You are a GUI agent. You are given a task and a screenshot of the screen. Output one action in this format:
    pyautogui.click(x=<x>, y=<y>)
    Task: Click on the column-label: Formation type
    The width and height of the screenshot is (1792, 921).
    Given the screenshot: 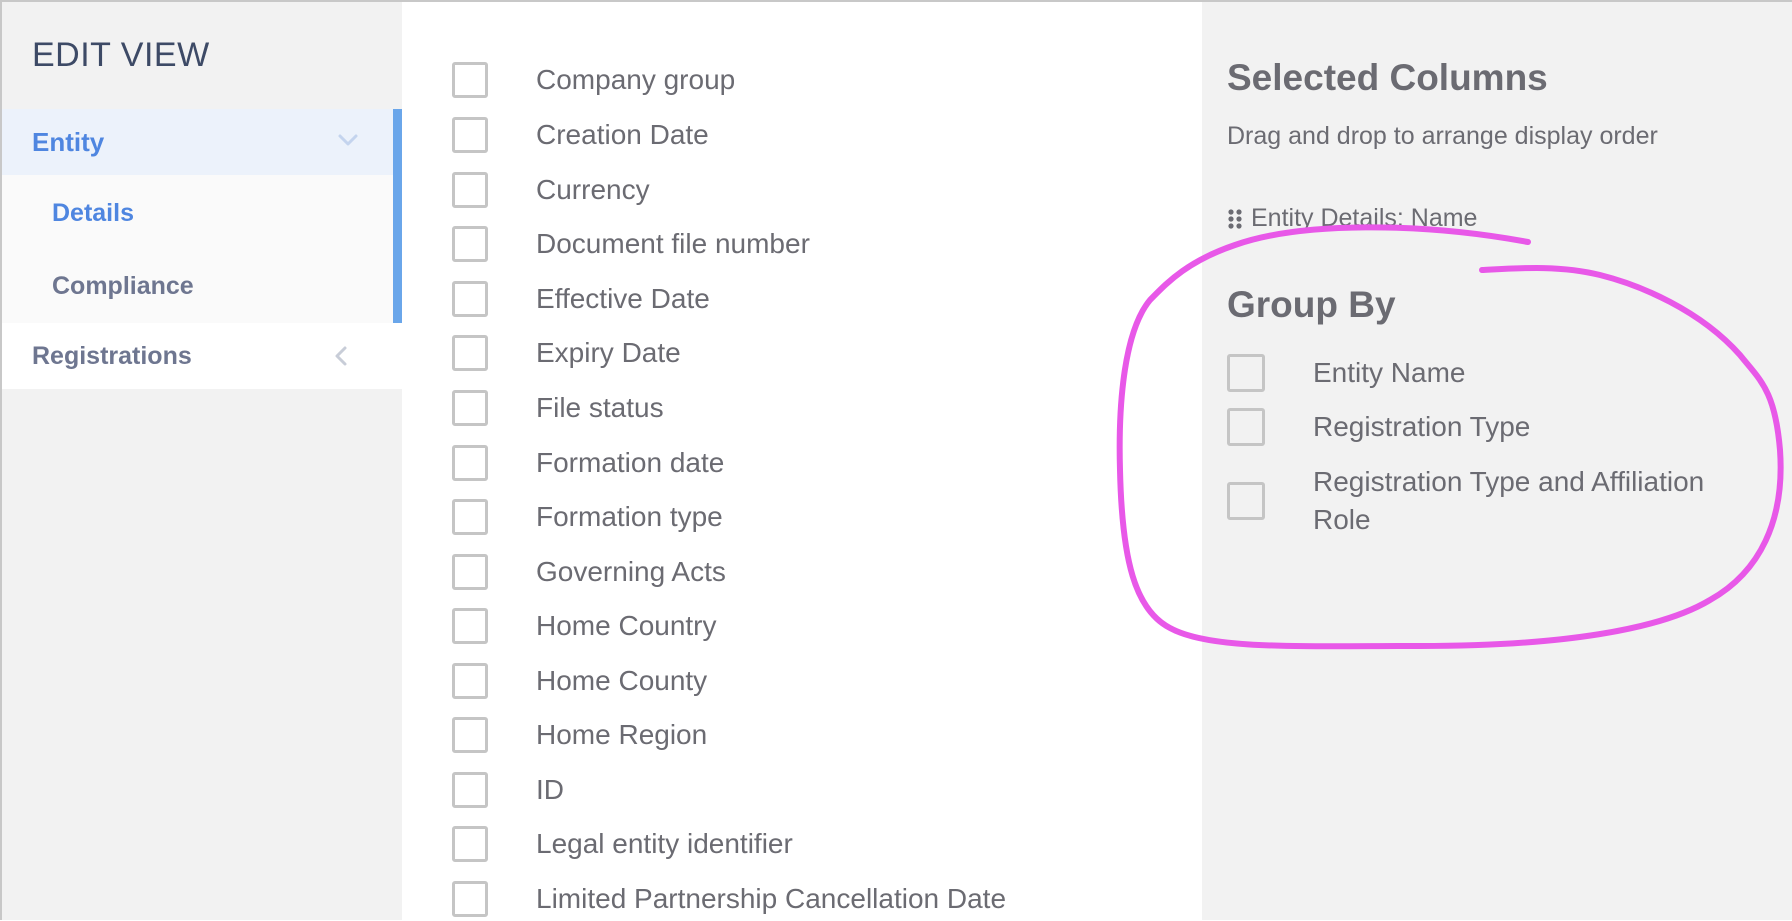 What is the action you would take?
    pyautogui.click(x=629, y=516)
    